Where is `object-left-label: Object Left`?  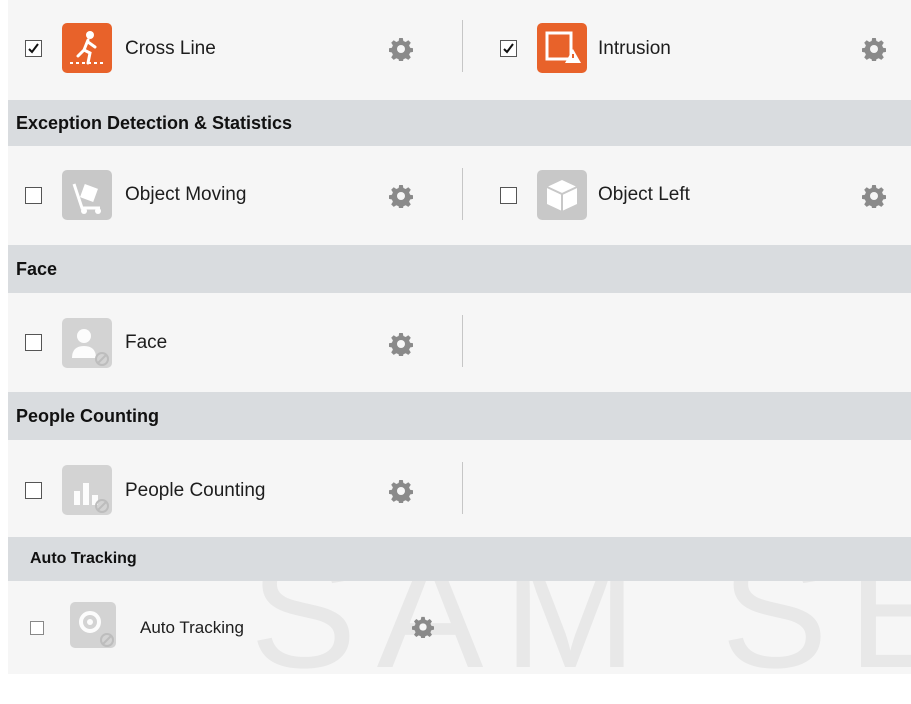
object-left-label: Object Left is located at coordinates (644, 194).